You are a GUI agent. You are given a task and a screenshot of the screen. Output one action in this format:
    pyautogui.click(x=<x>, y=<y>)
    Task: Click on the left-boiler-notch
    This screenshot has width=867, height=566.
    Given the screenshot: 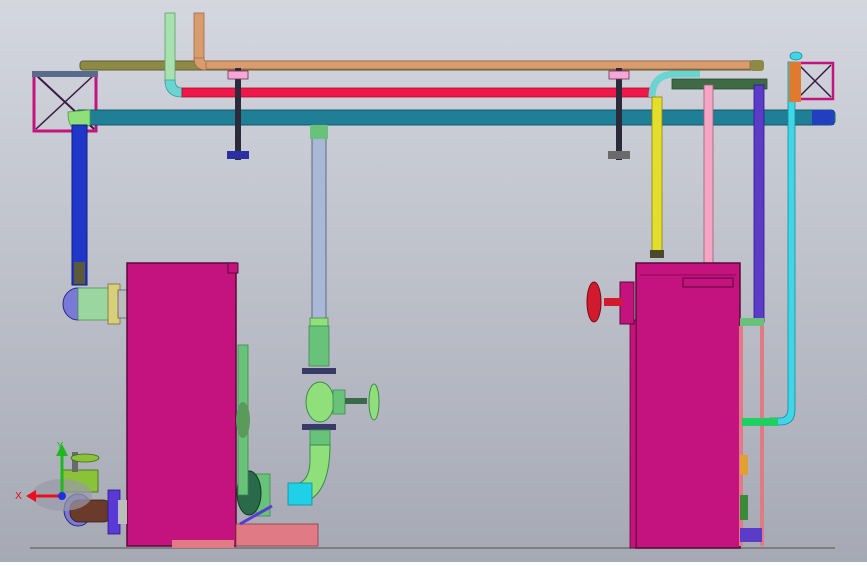 What is the action you would take?
    pyautogui.click(x=233, y=268)
    